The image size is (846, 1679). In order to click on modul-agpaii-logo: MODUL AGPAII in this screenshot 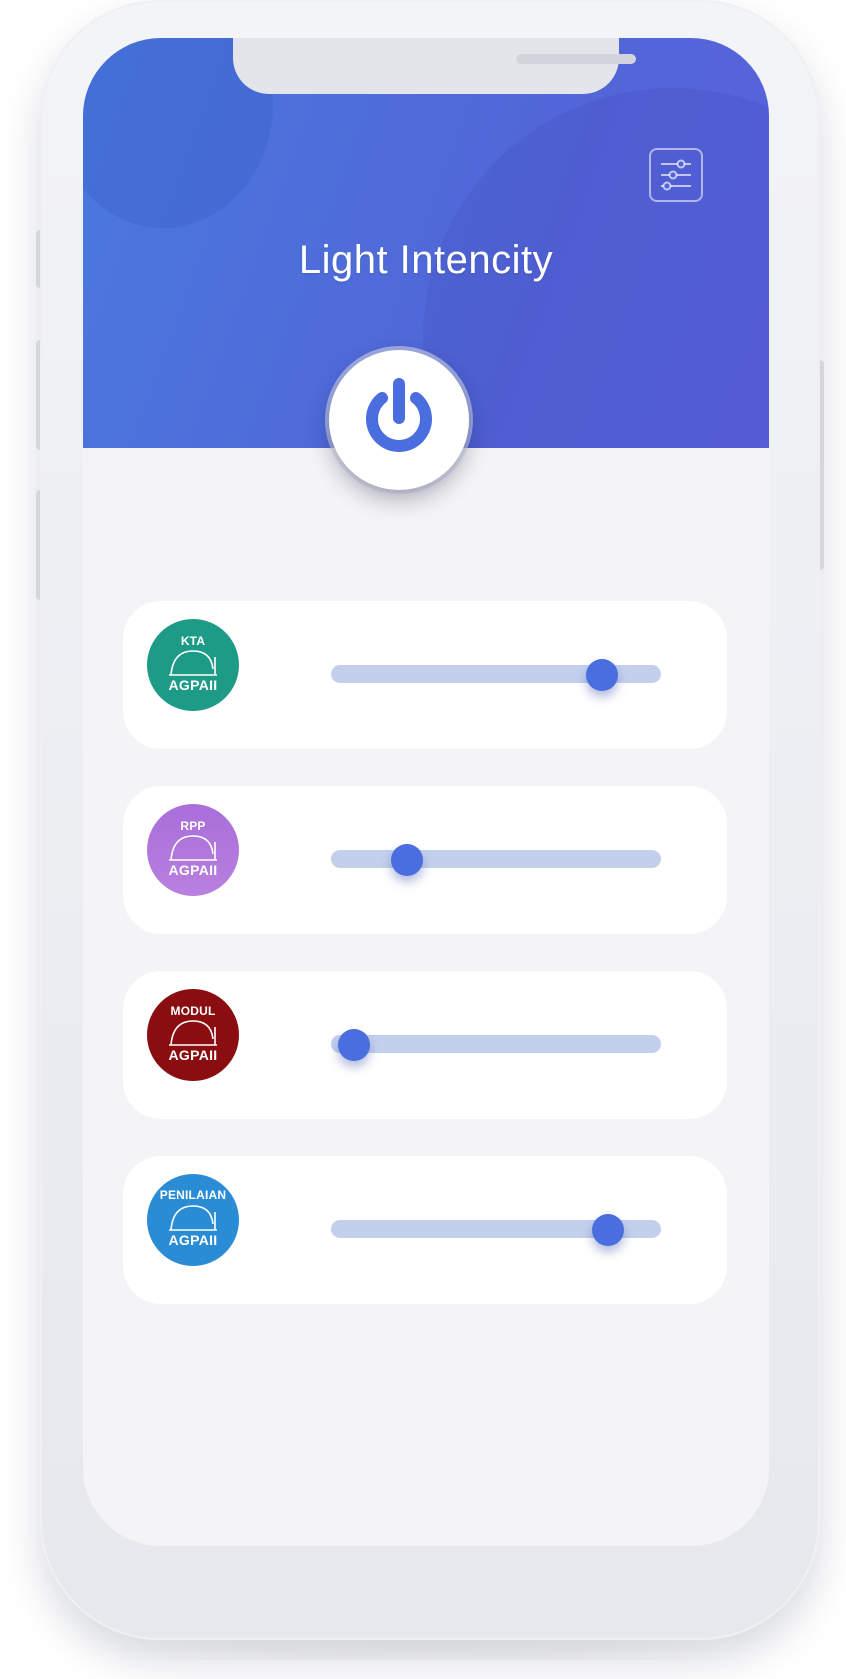, I will do `click(193, 1035)`.